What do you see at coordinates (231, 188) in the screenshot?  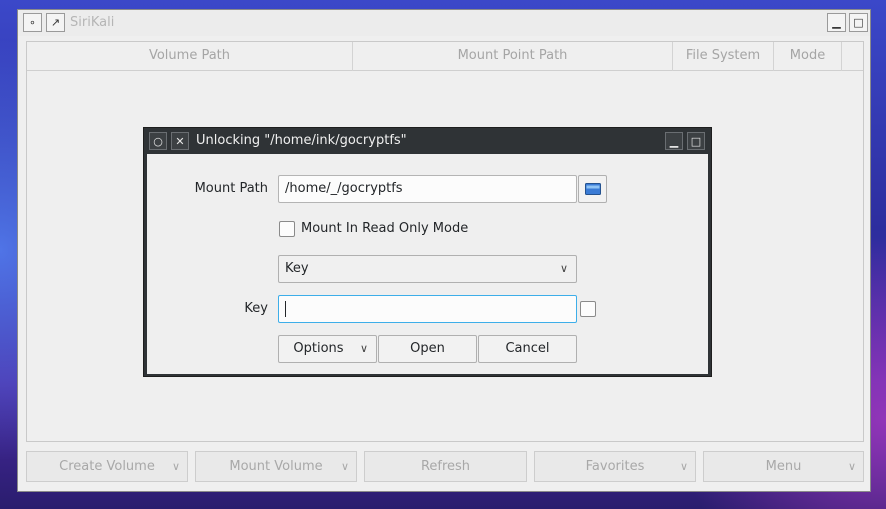 I see `mount-path-label: Mount Path` at bounding box center [231, 188].